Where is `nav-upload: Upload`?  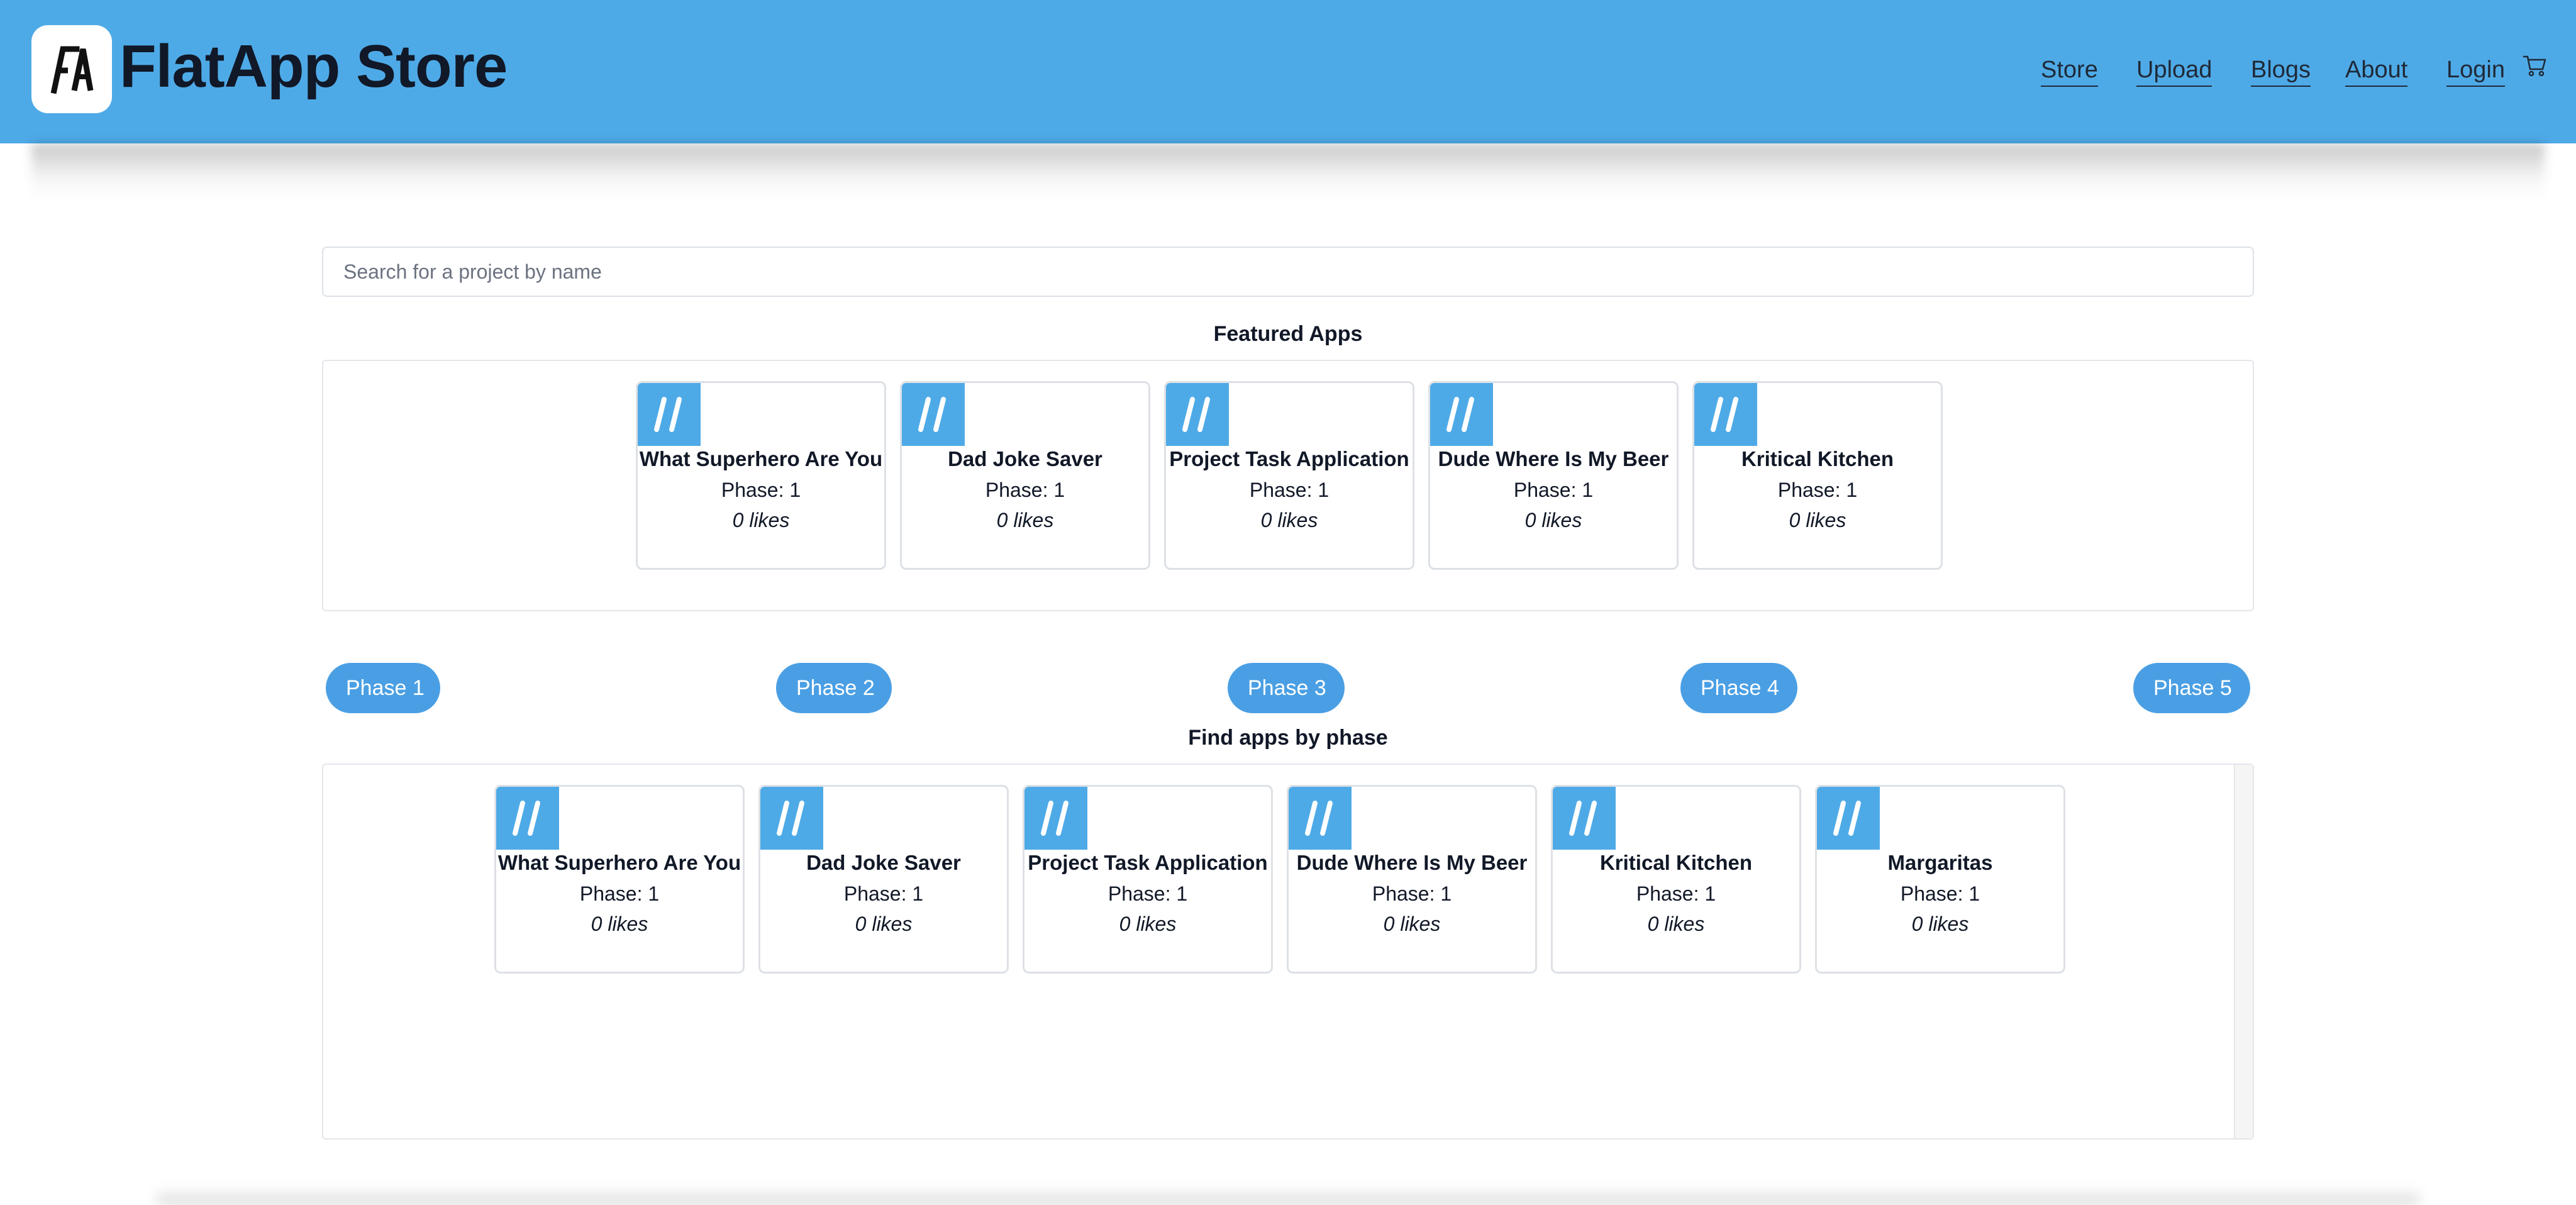
nav-upload: Upload is located at coordinates (2174, 71).